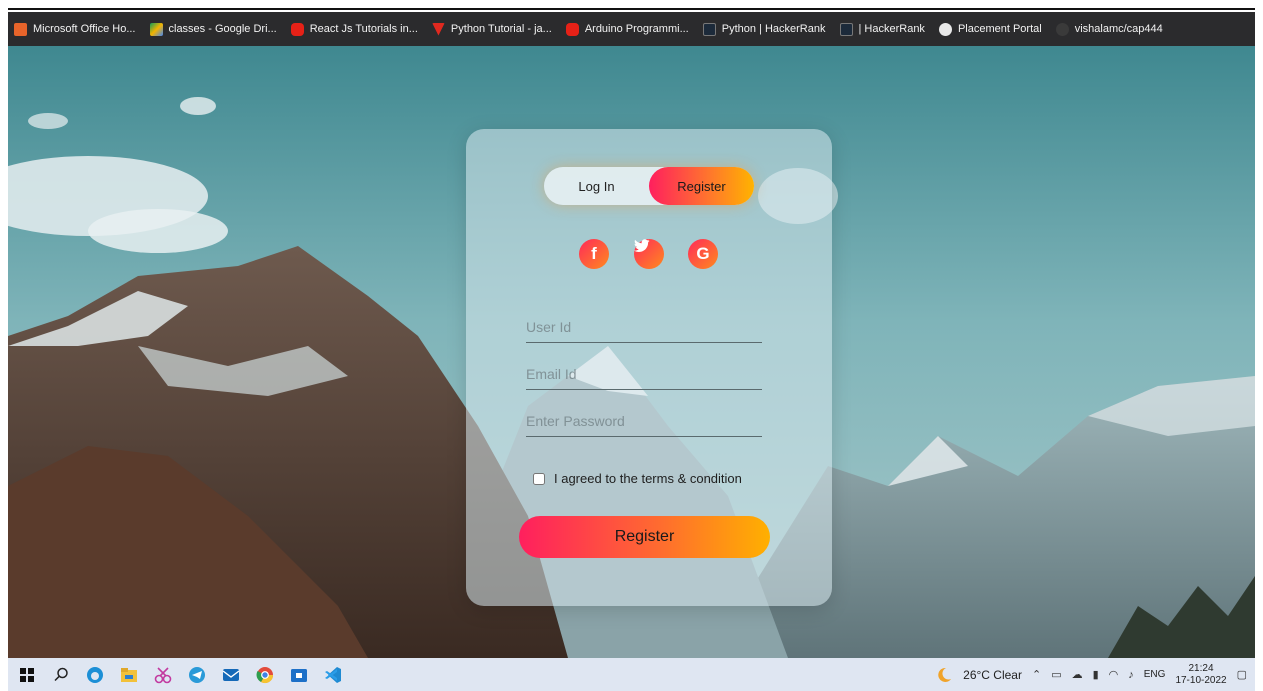  I want to click on bookmark-placement-portal: Placement Portal, so click(990, 29).